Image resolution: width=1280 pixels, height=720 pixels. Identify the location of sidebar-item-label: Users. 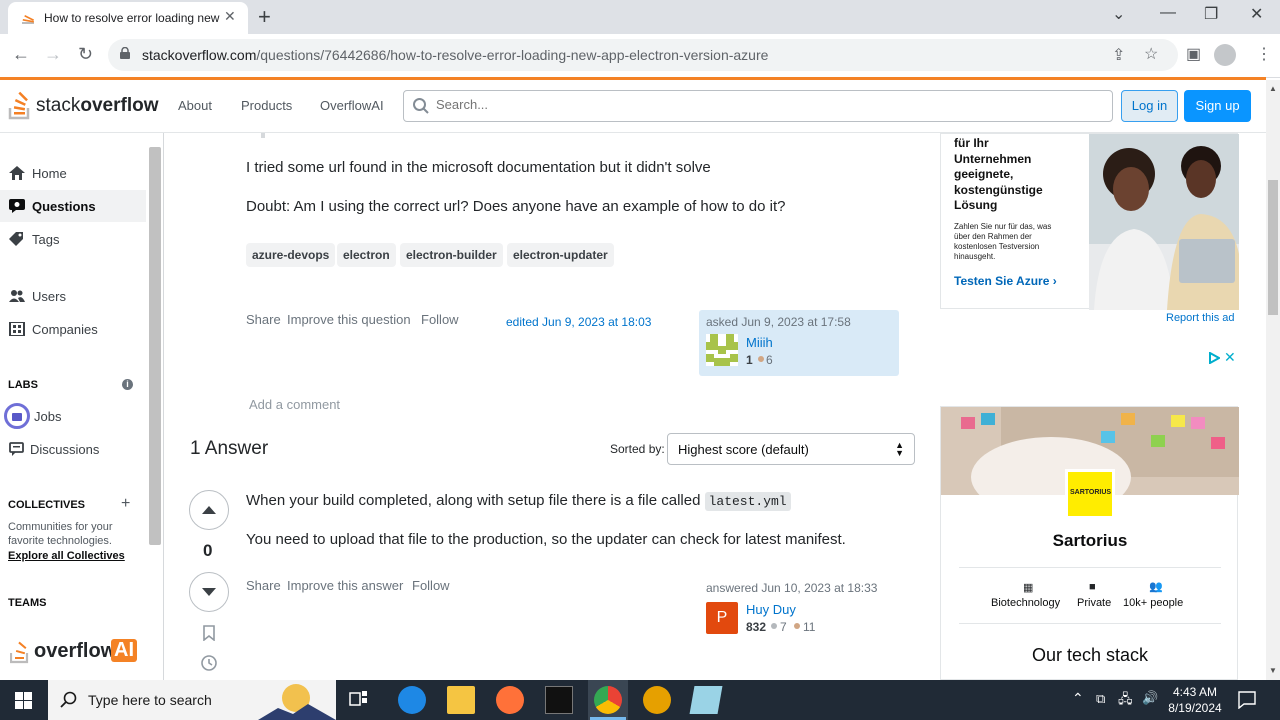
(49, 296).